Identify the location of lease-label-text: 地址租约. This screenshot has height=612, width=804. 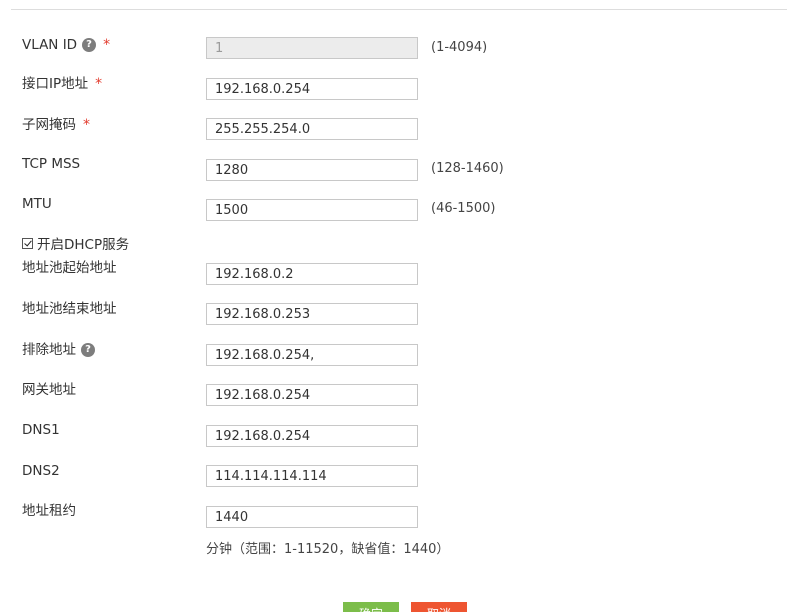
(49, 511).